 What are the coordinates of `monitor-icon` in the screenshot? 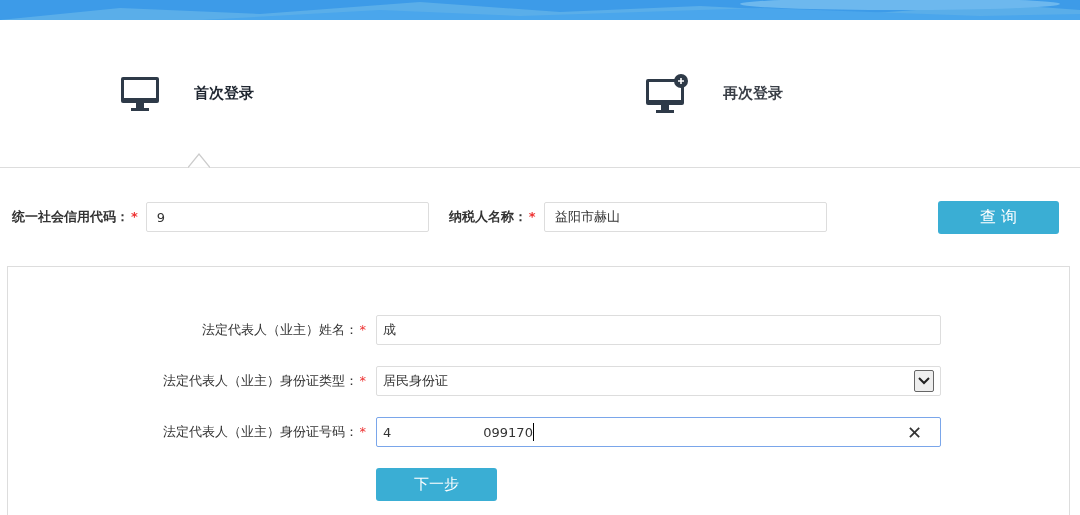 It's located at (140, 93).